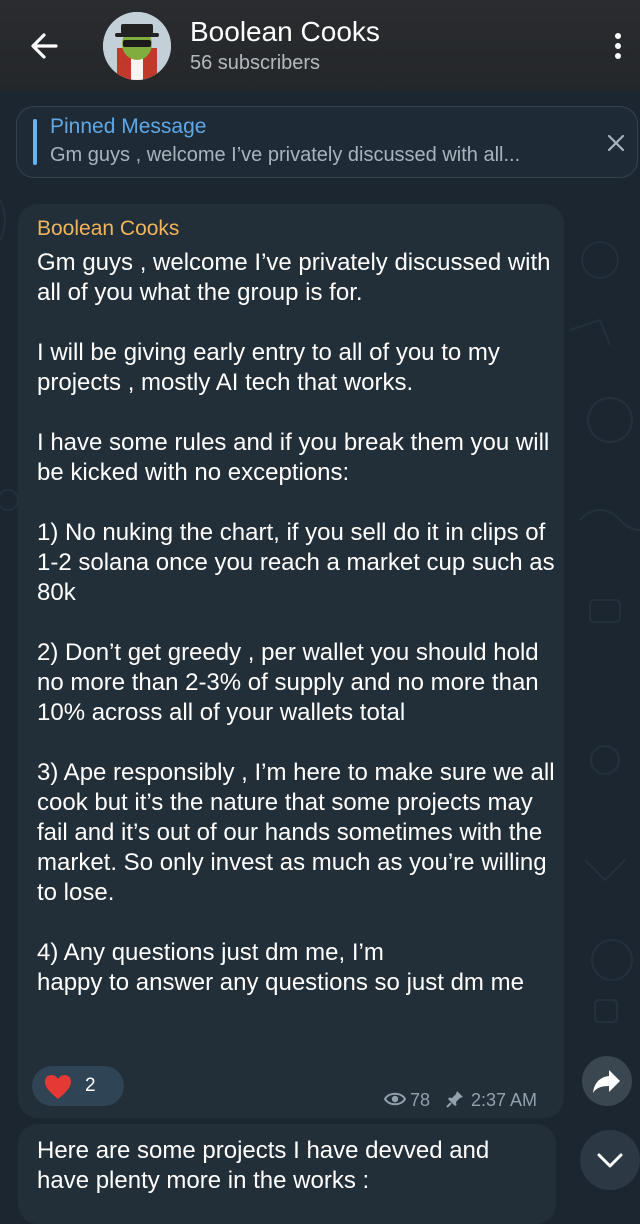 The width and height of the screenshot is (640, 1224). I want to click on arrow-left-icon, so click(44, 46).